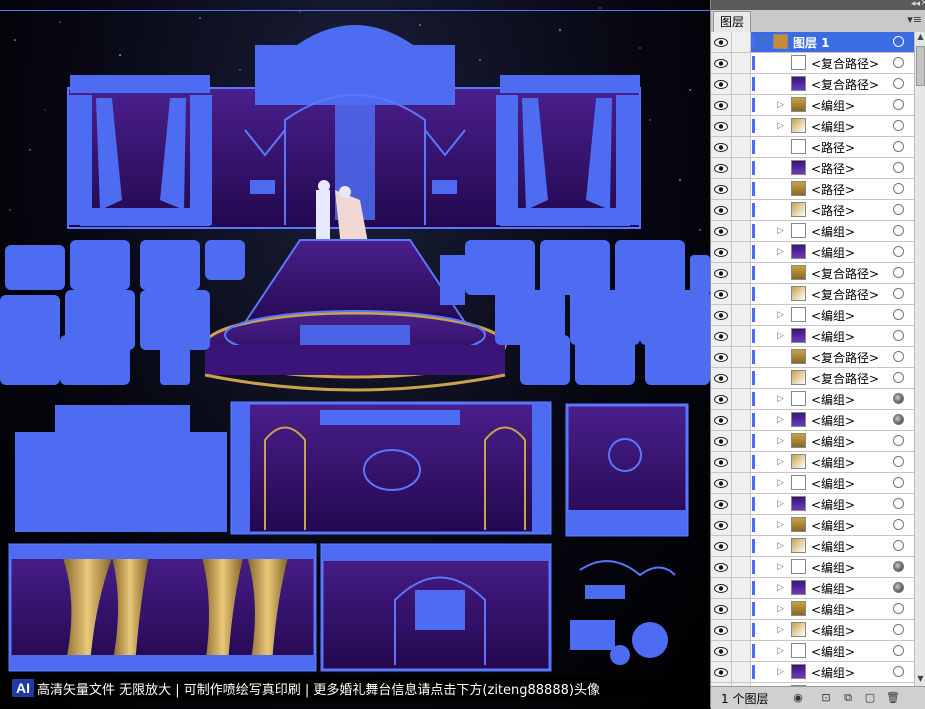 This screenshot has width=925, height=709. I want to click on new-sublayer-icon: ⧉, so click(848, 698).